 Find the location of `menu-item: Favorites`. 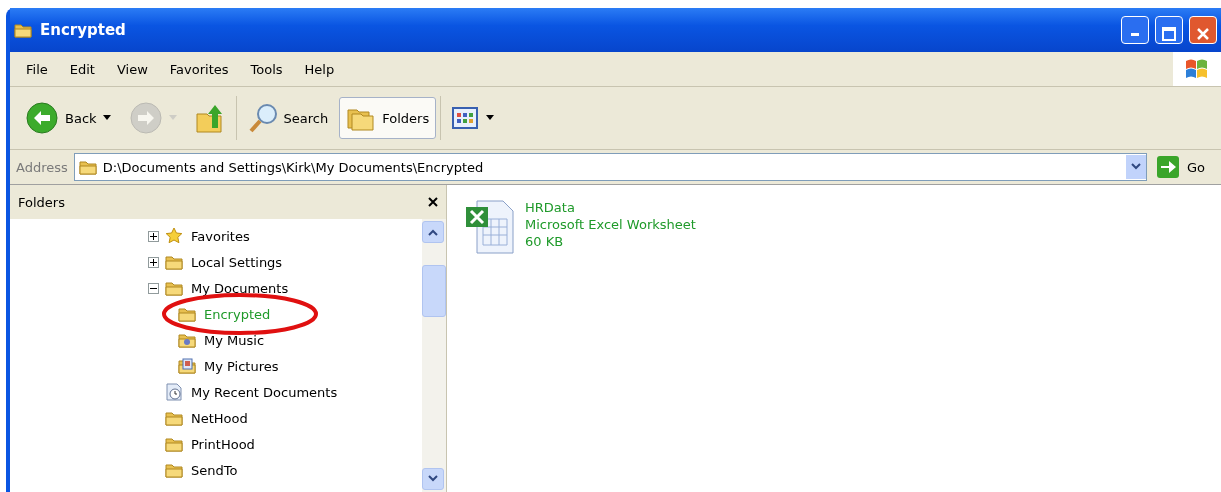

menu-item: Favorites is located at coordinates (199, 69).